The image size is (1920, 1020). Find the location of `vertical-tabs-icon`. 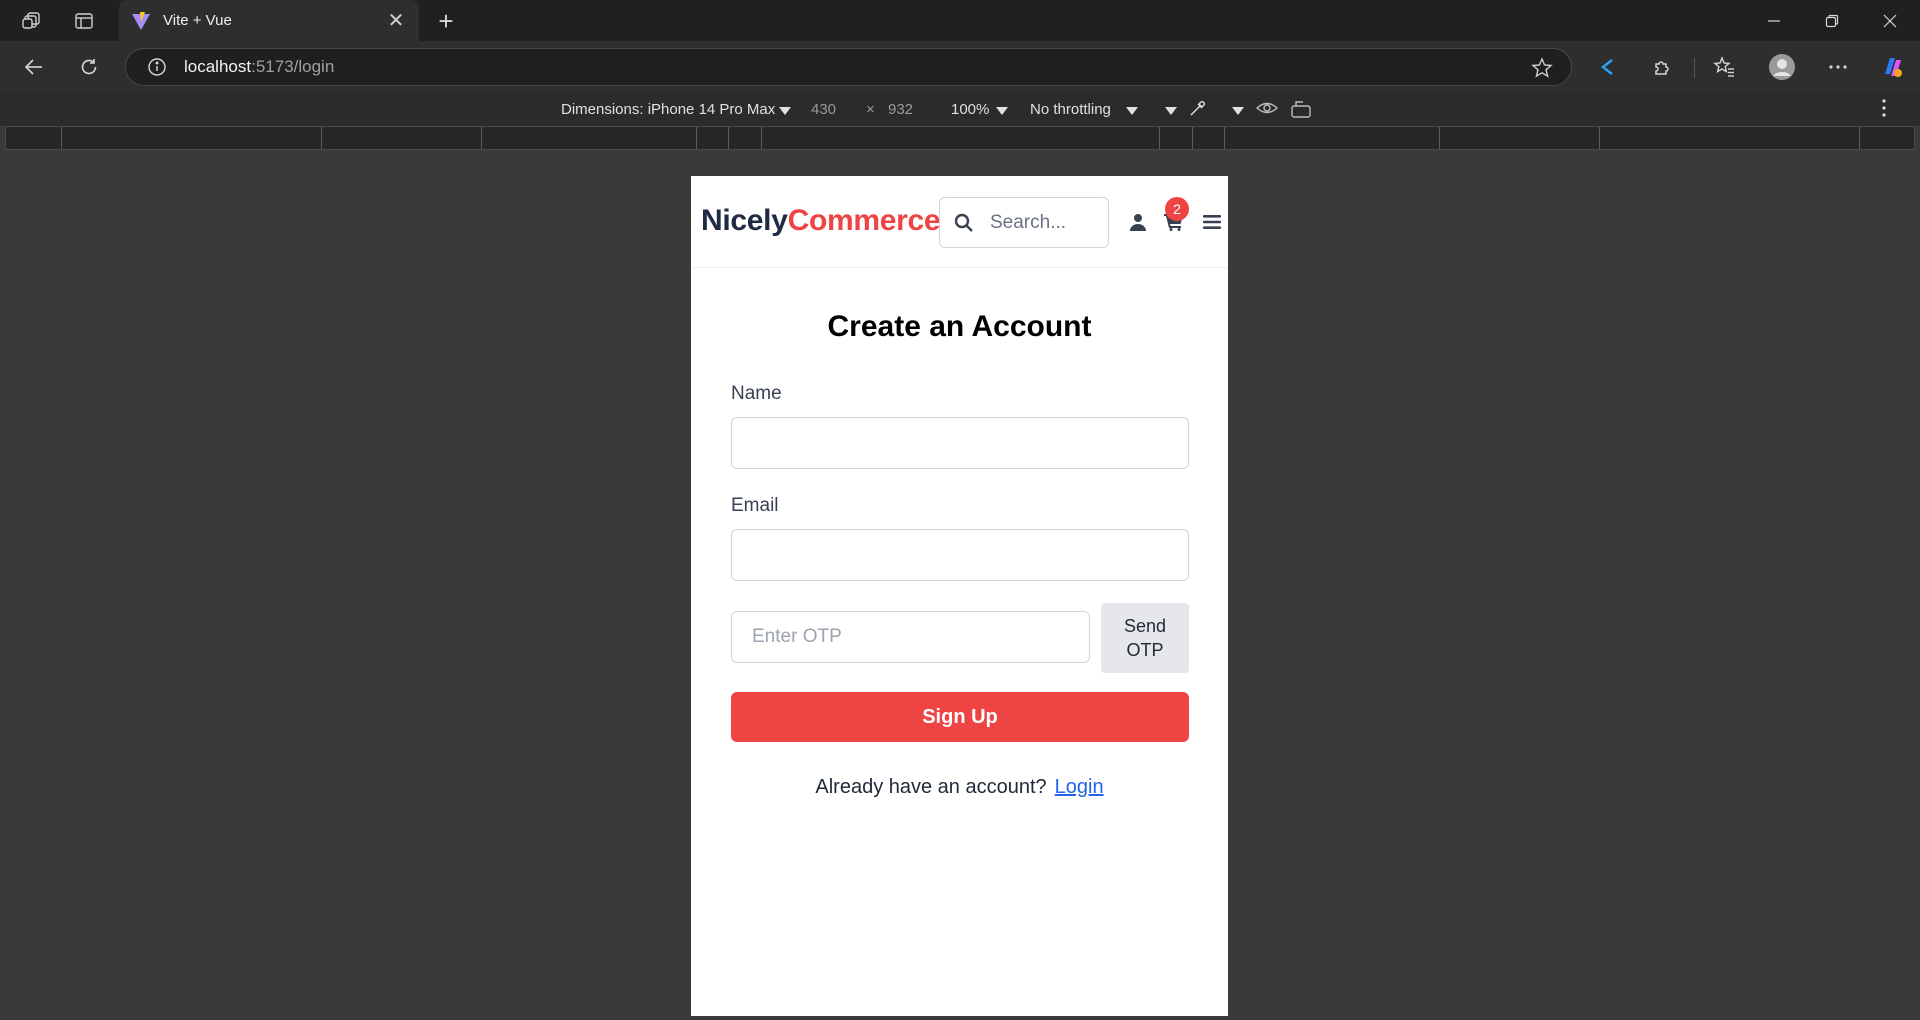

vertical-tabs-icon is located at coordinates (84, 21).